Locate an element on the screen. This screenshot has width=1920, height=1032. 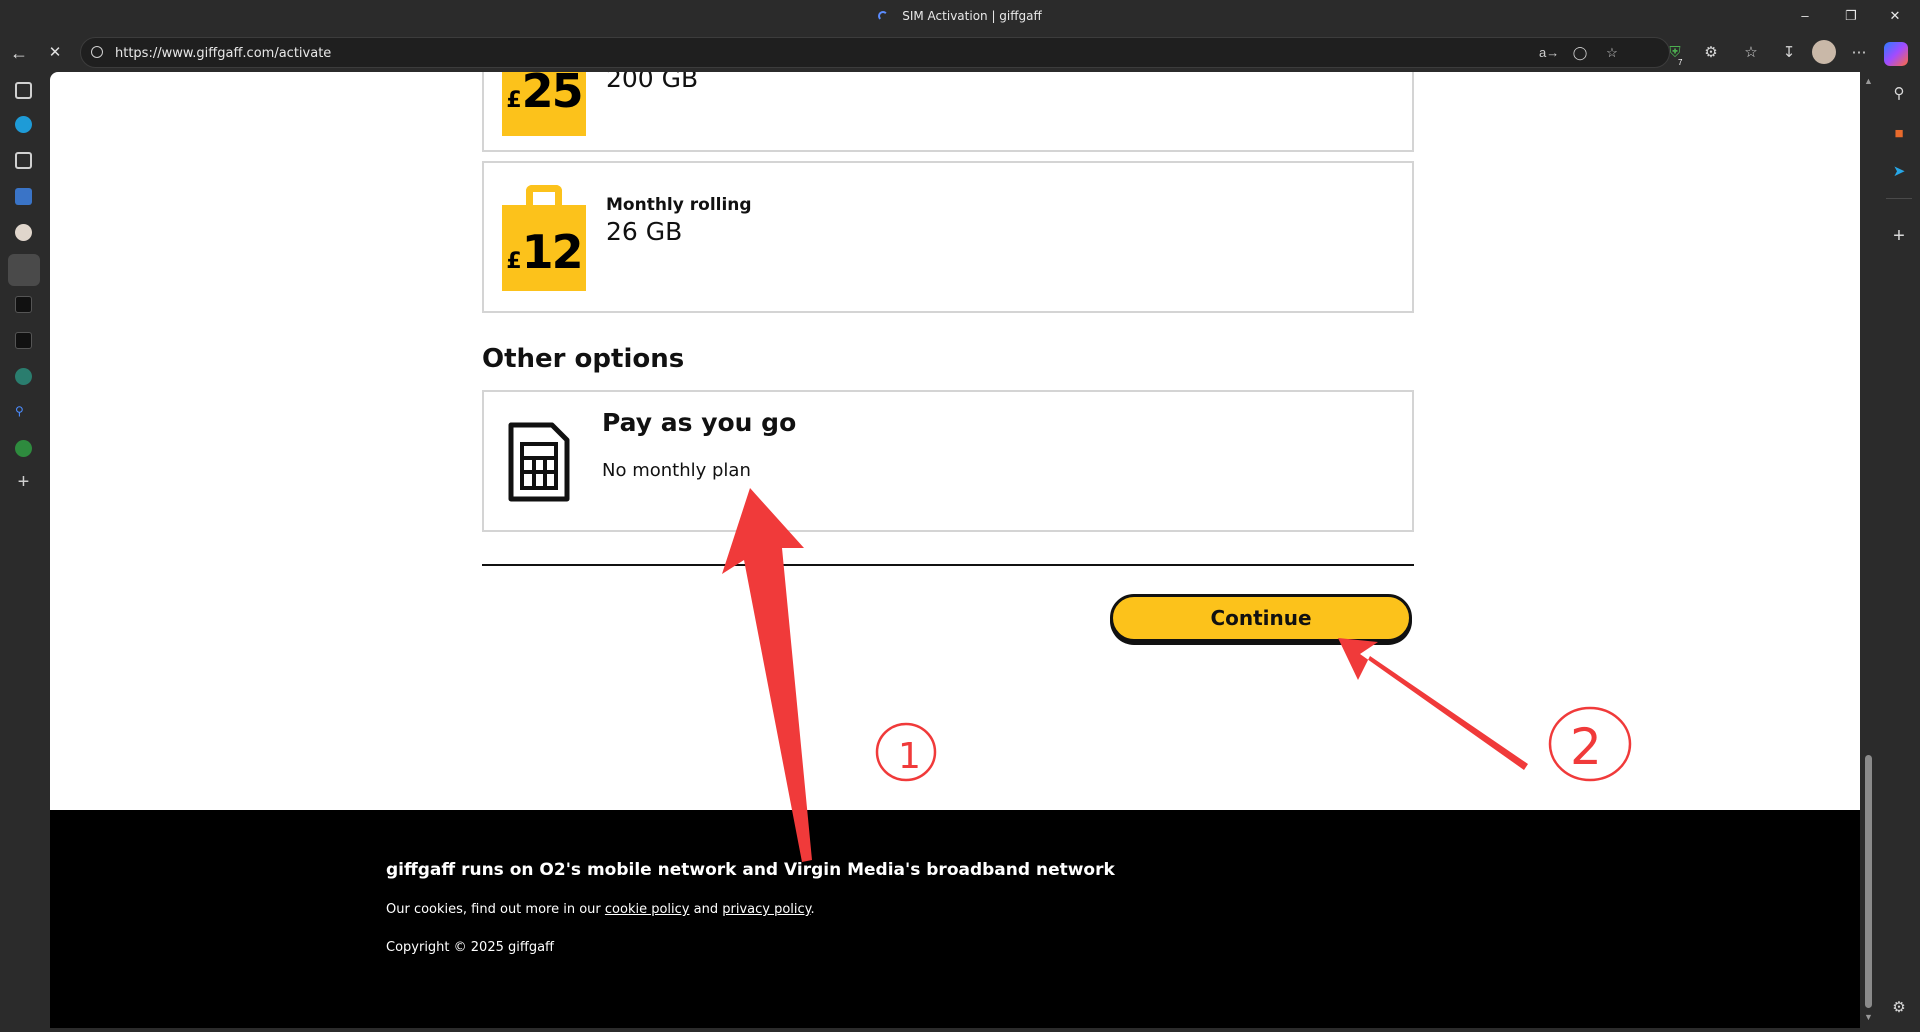
reader-icon: ◯ is located at coordinates (1580, 53).